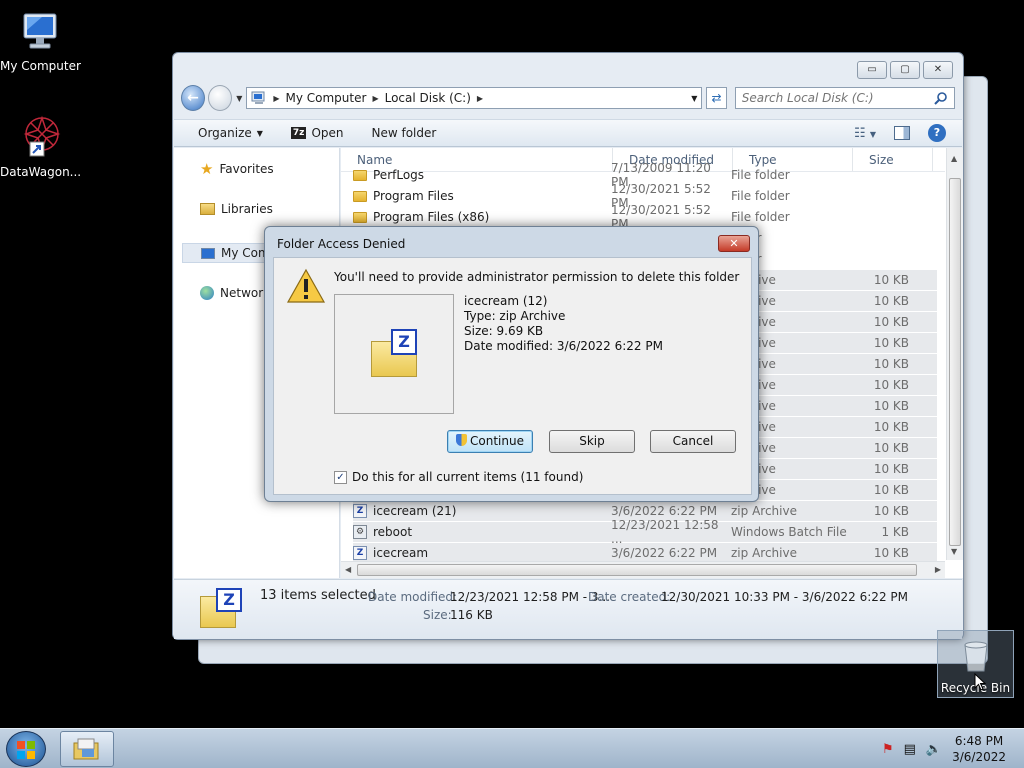  I want to click on computer-icon, so click(40, 31).